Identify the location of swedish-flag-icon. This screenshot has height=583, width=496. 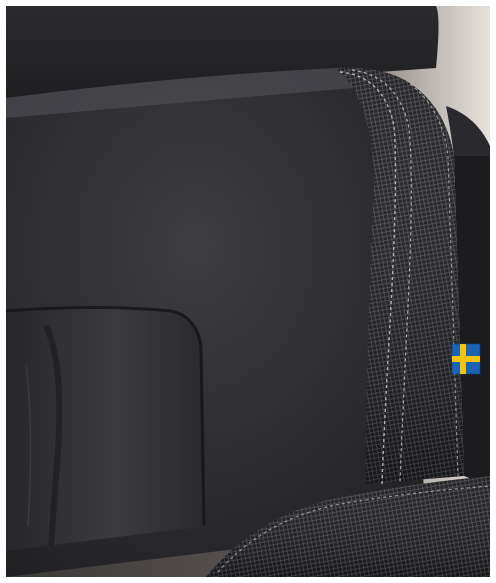
(466, 359).